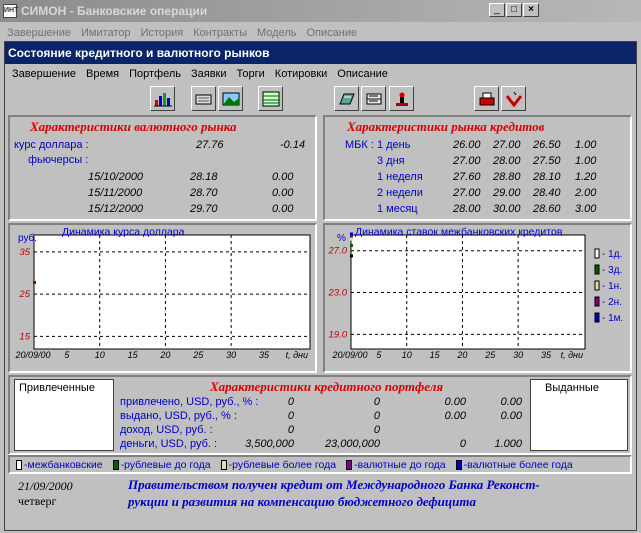 This screenshot has width=641, height=533. Describe the element at coordinates (320, 11) in the screenshot. I see `app-title-bar: ИНТ СИМОН - Банковские операции` at that location.